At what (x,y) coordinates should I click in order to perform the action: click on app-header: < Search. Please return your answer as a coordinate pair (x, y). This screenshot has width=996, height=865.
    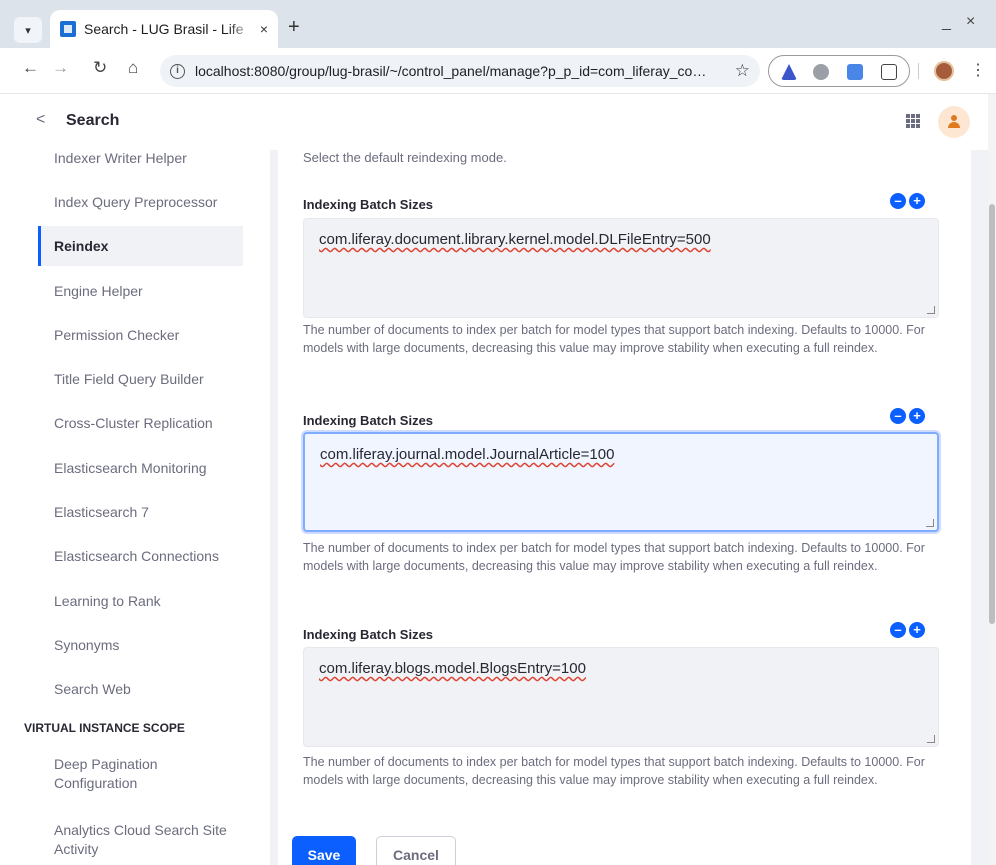
    Looking at the image, I should click on (495, 122).